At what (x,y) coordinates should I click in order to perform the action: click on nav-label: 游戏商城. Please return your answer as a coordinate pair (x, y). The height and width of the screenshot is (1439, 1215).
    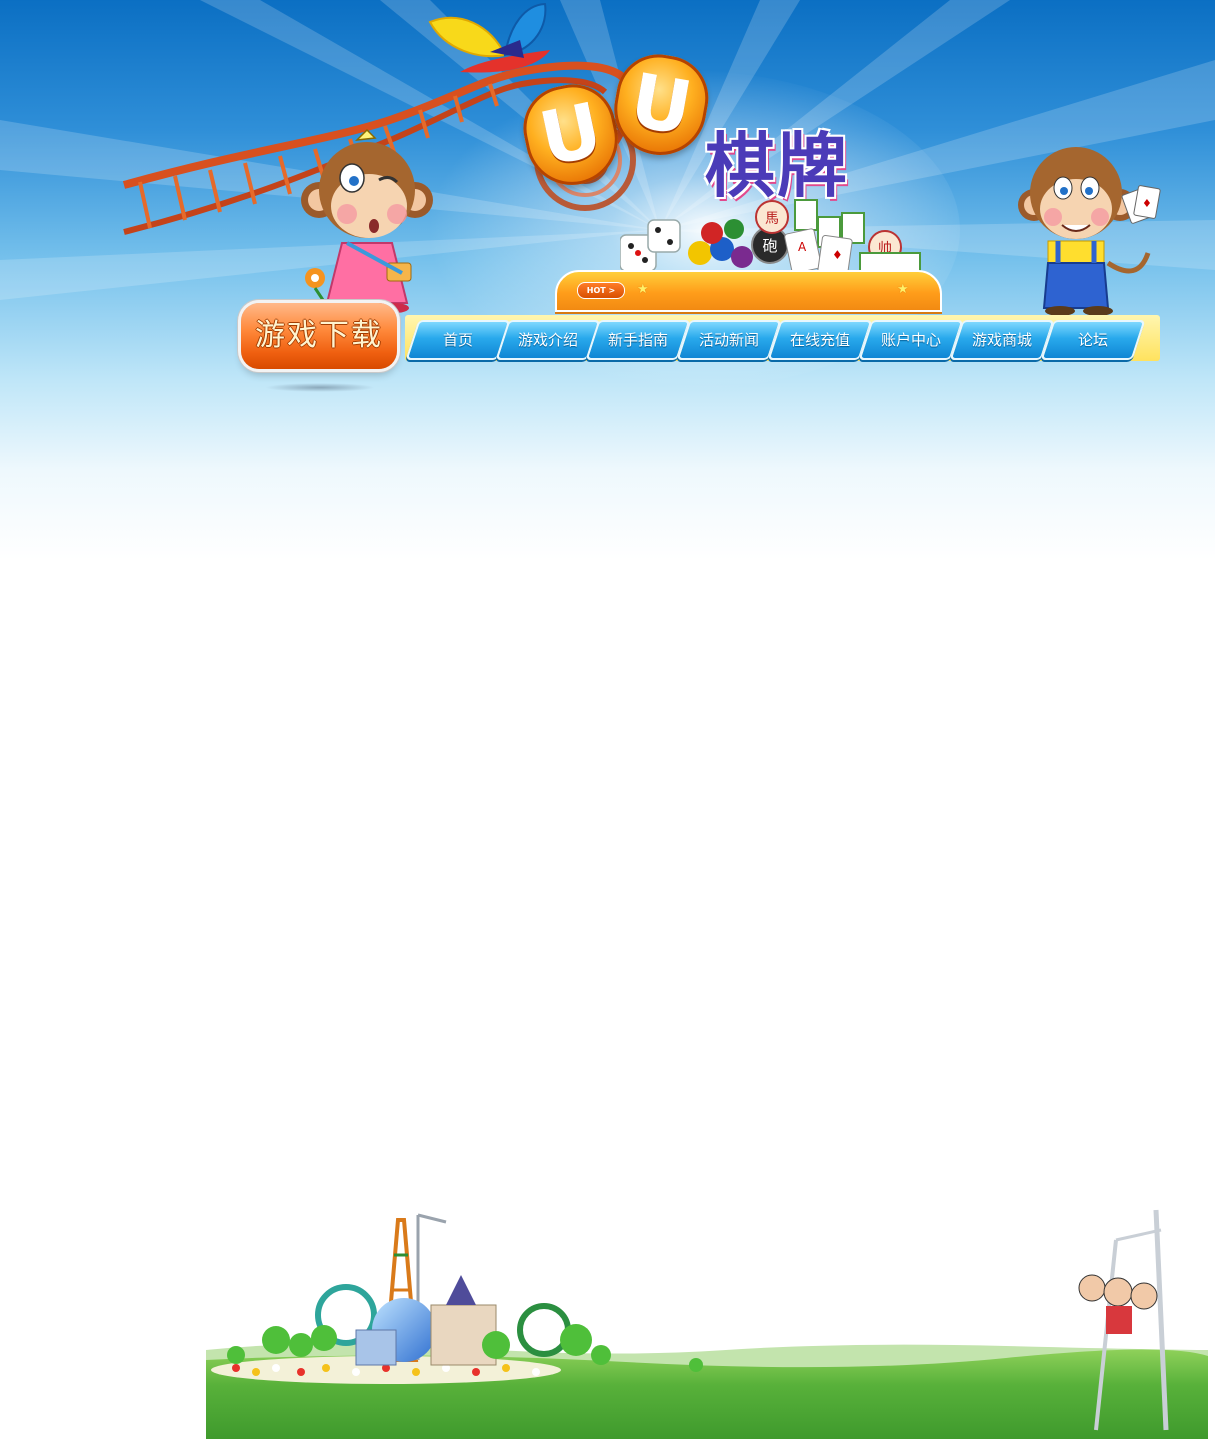
    Looking at the image, I should click on (1001, 340).